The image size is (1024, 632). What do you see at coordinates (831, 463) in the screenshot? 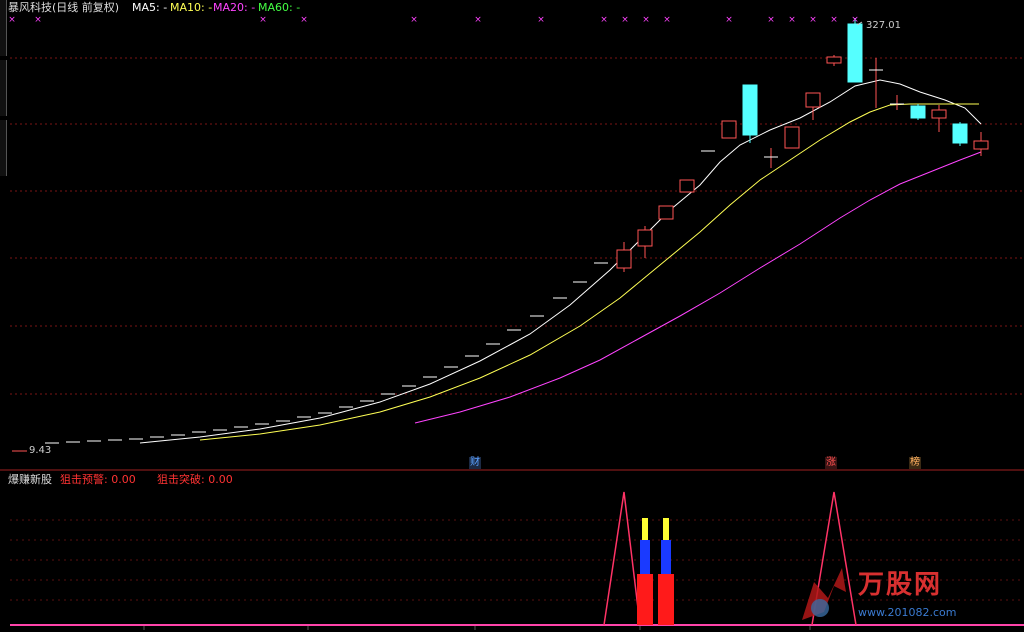
I see `event-badge-limit-up: 涨` at bounding box center [831, 463].